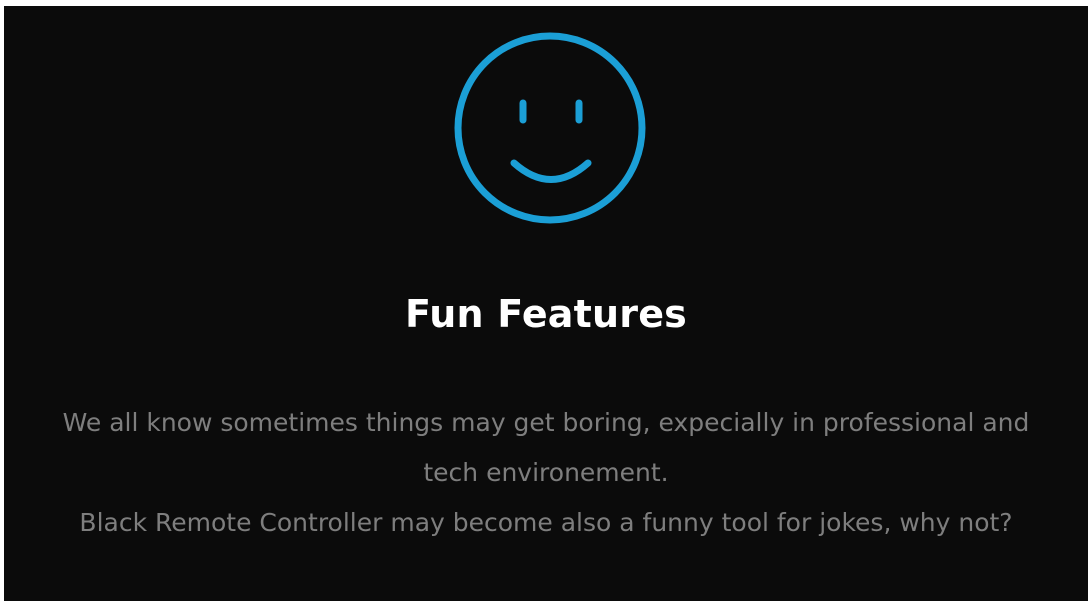 This screenshot has height=601, width=1091. I want to click on smiley-face-icon, so click(553, 130).